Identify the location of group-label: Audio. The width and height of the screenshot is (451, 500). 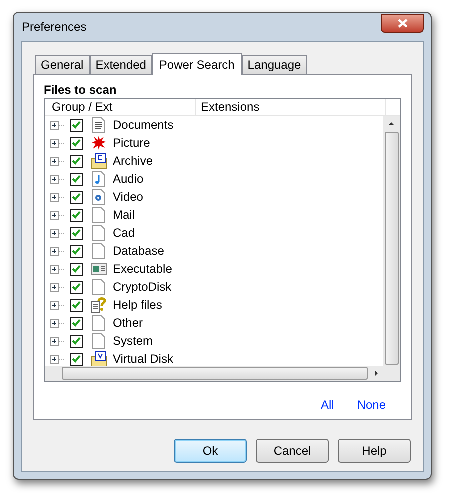
(128, 179).